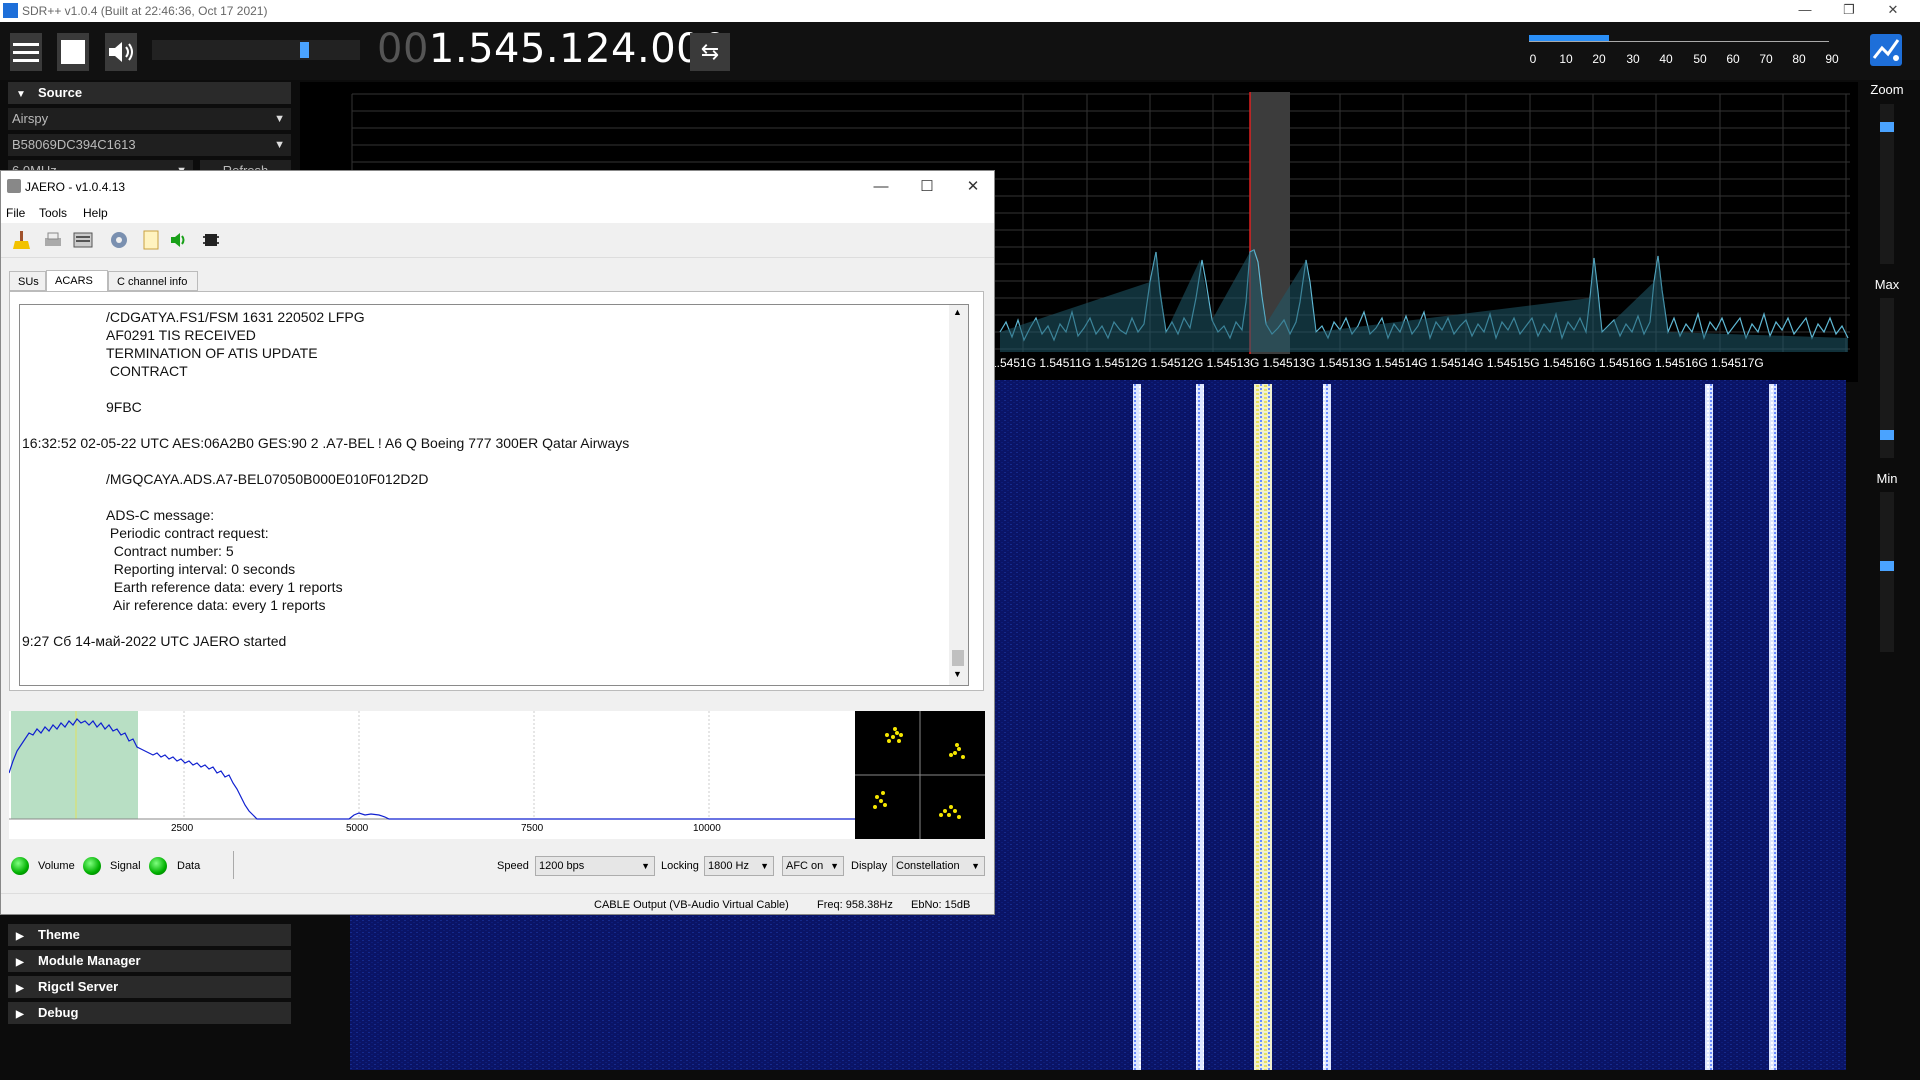 This screenshot has width=1920, height=1080. Describe the element at coordinates (179, 240) in the screenshot. I see `sound-output-icon` at that location.